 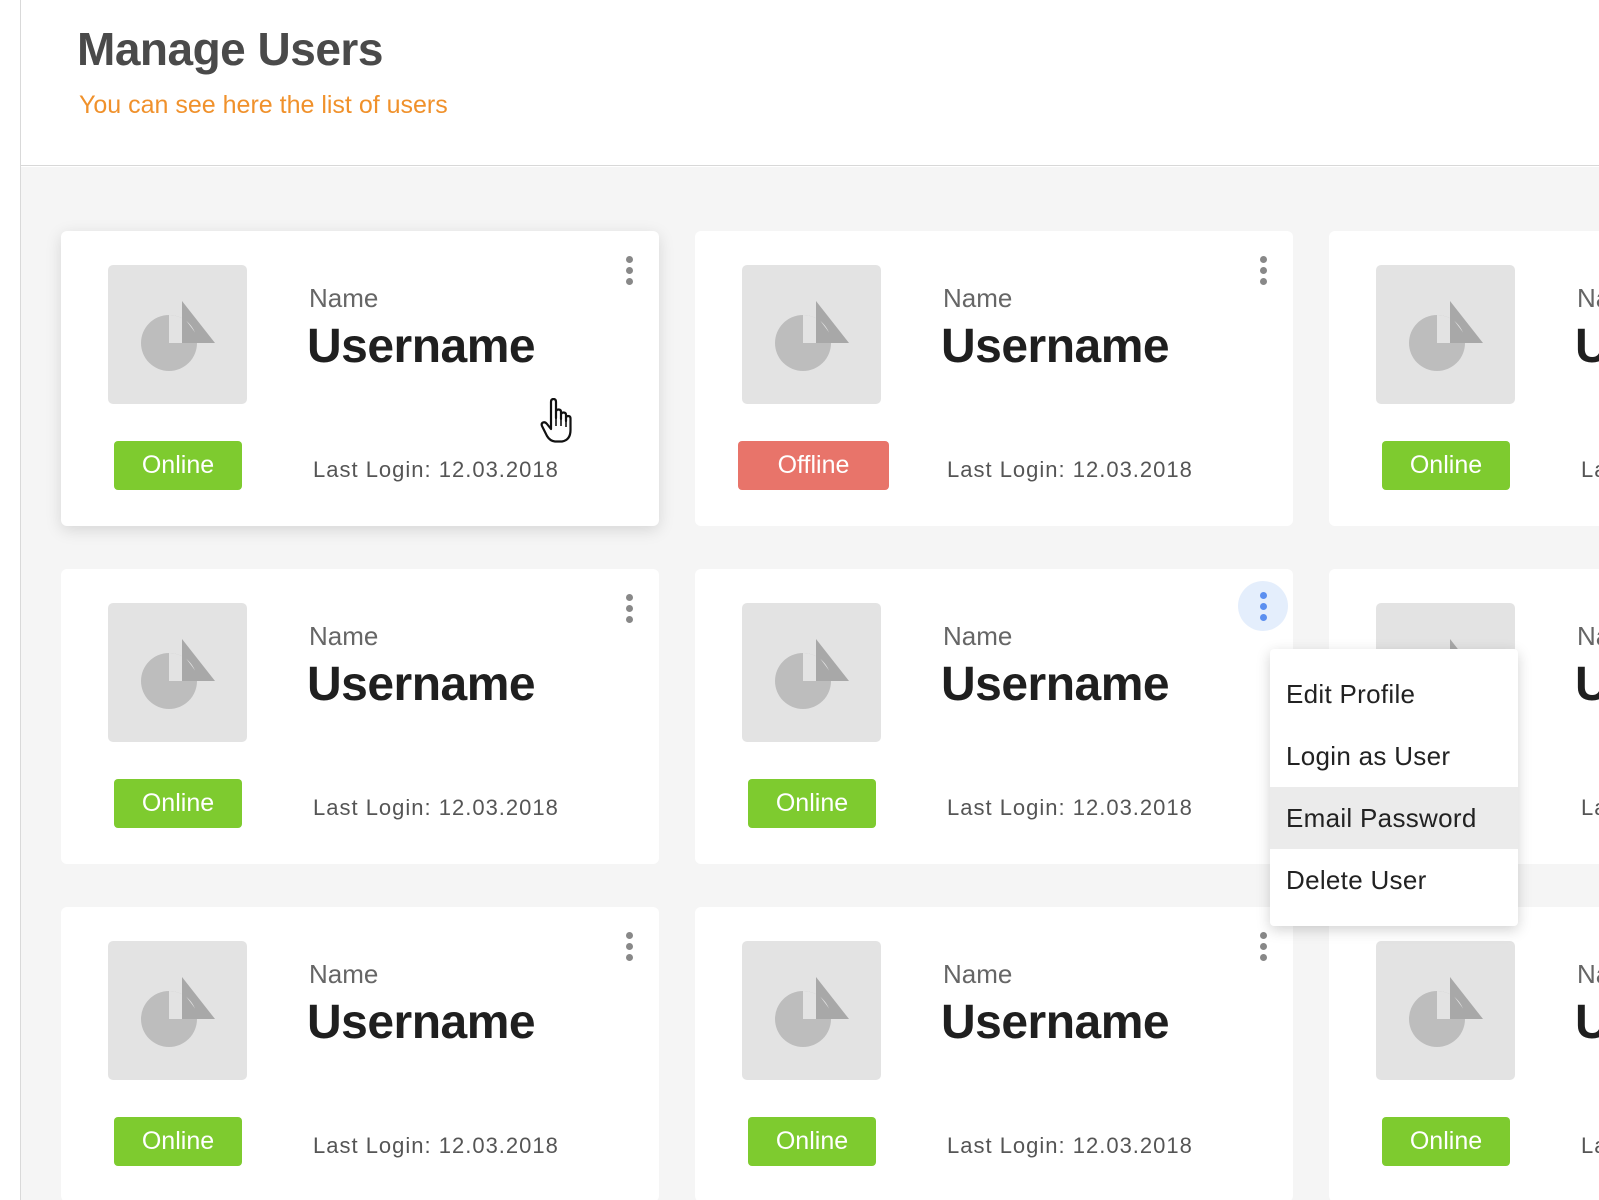 I want to click on page-subtitle: You can see here the list of users, so click(x=263, y=105).